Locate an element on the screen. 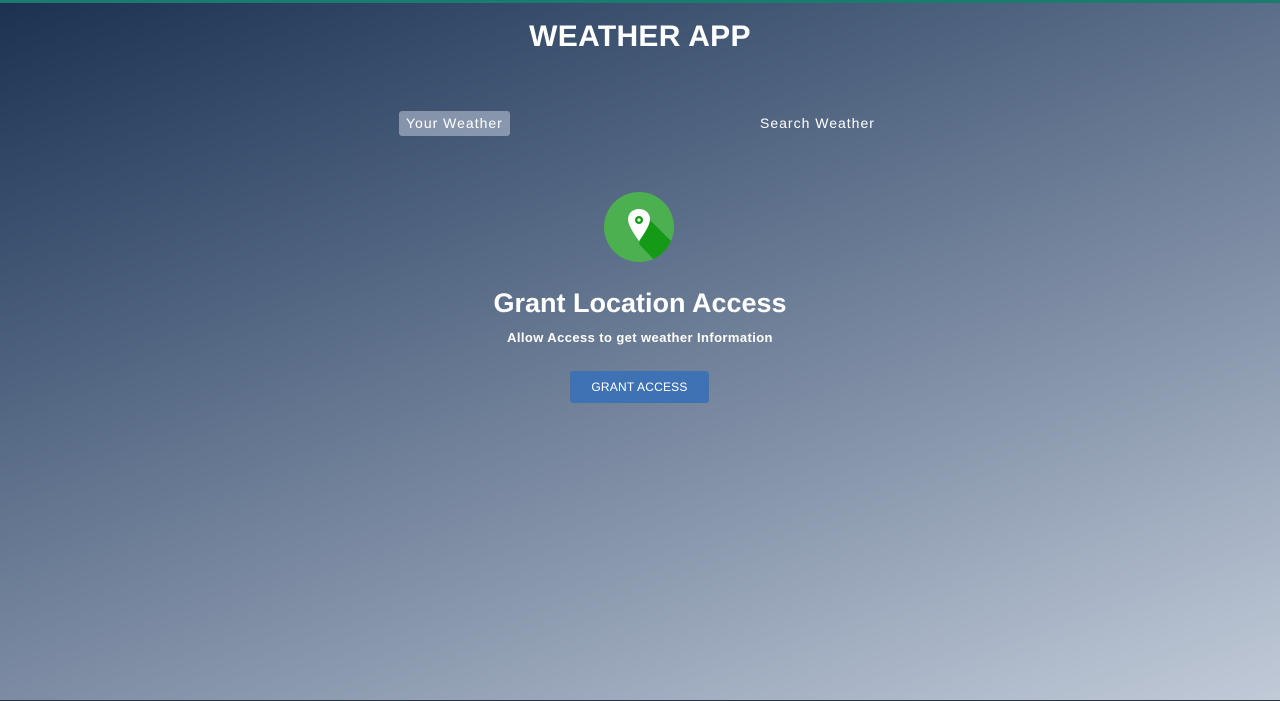  grant-location-heading: Grant Location Access is located at coordinates (640, 303).